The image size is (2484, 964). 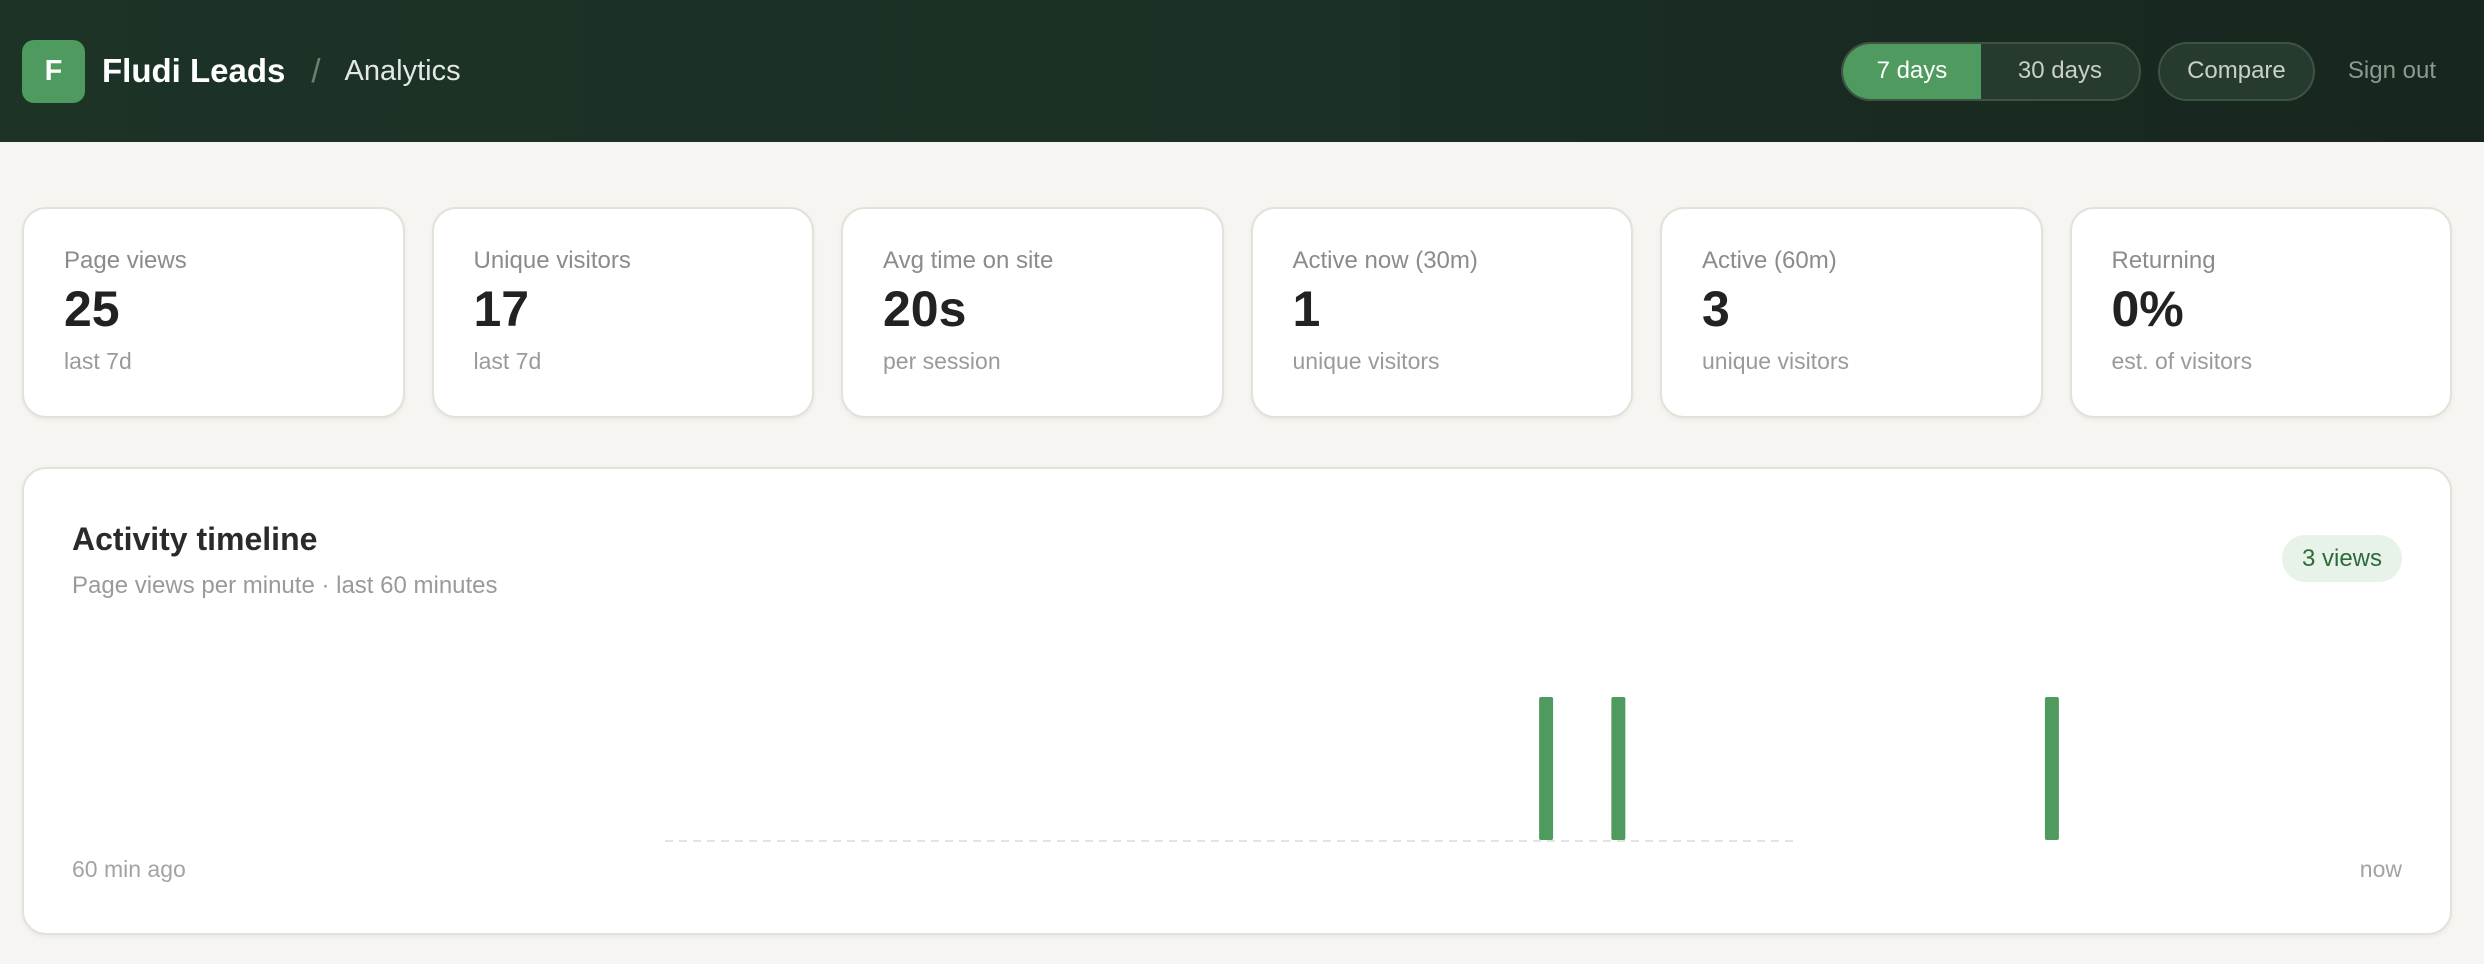 What do you see at coordinates (2392, 71) in the screenshot?
I see `sign-out-link: Sign out` at bounding box center [2392, 71].